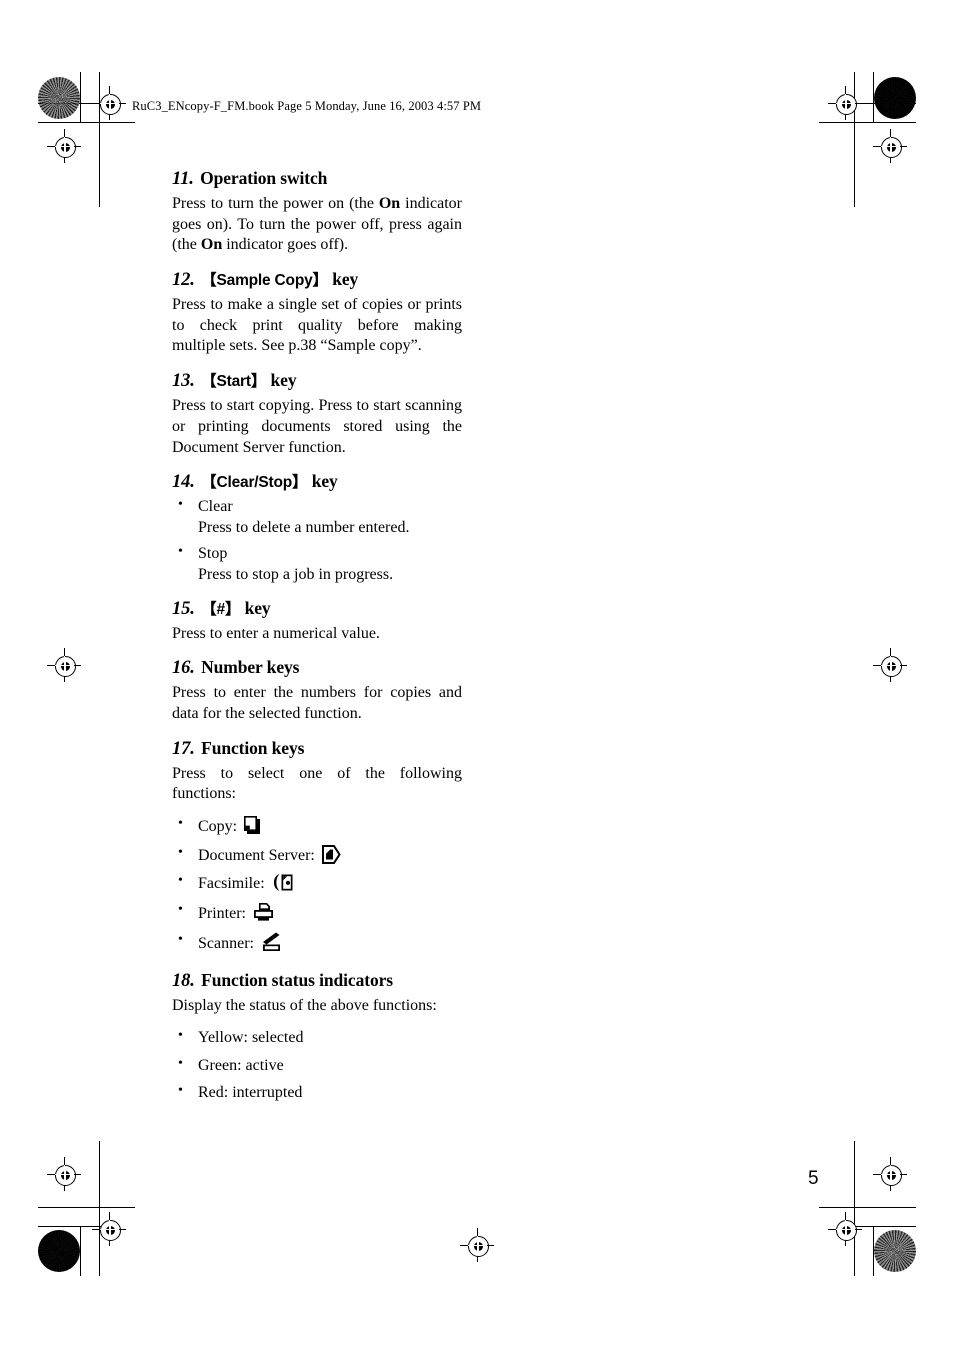 This screenshot has height=1348, width=954. What do you see at coordinates (256, 855) in the screenshot?
I see `function-label: Document Server:` at bounding box center [256, 855].